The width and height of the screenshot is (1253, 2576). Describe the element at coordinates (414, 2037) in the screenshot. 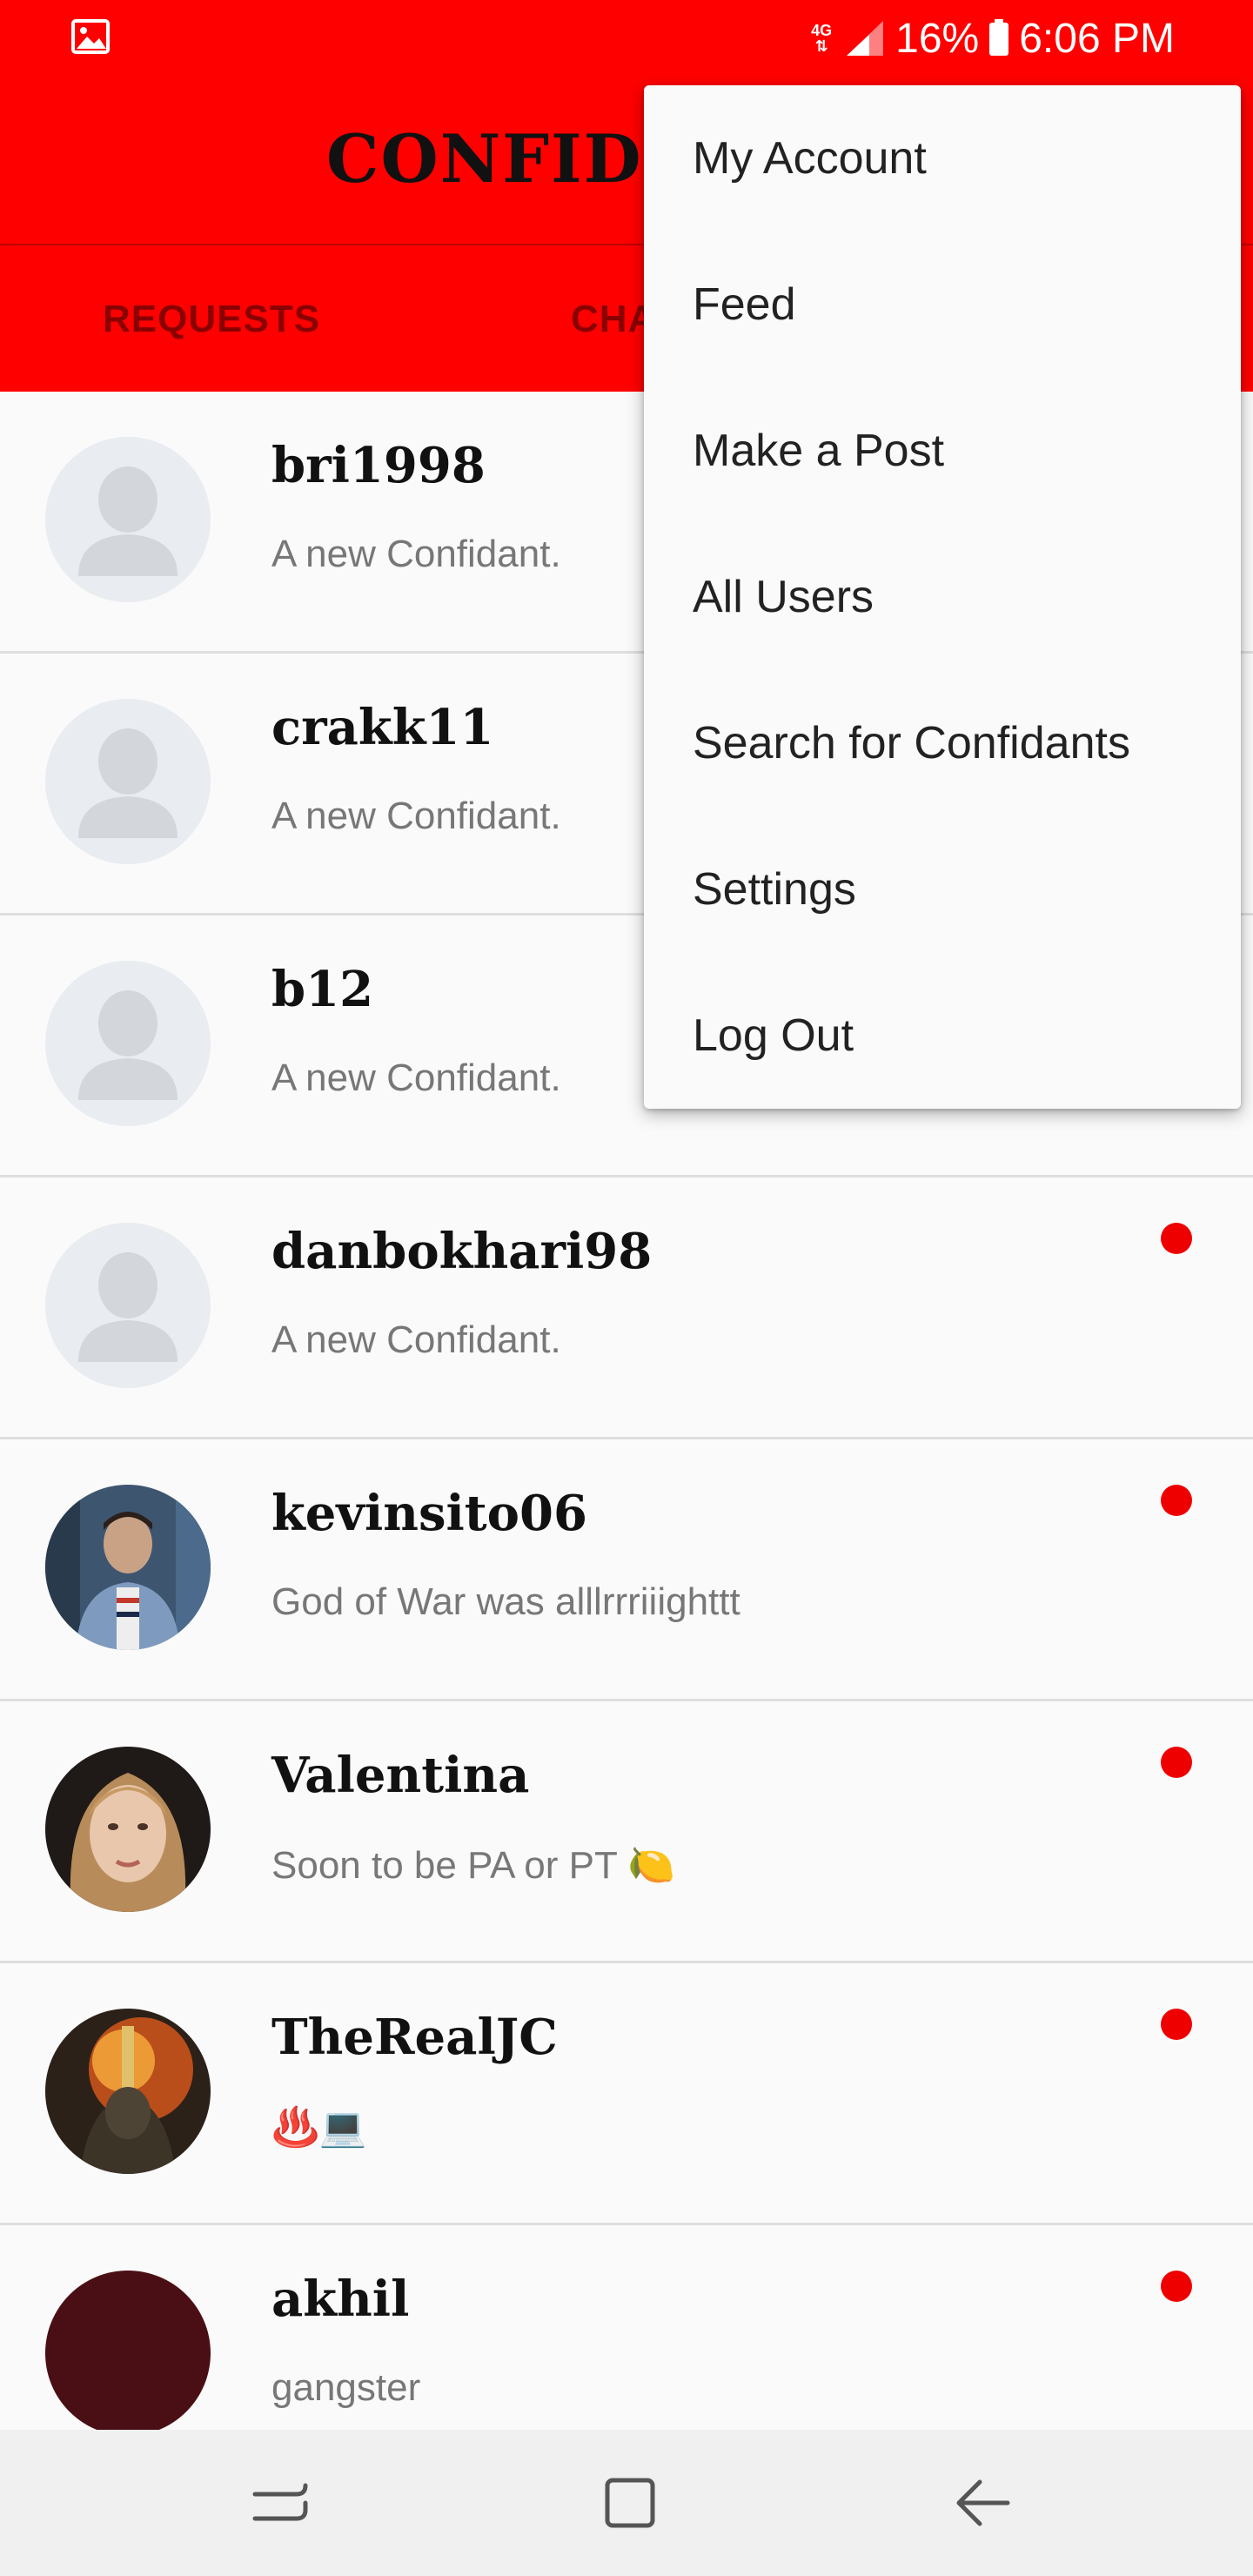

I see `chat-username: TheRealJC` at that location.